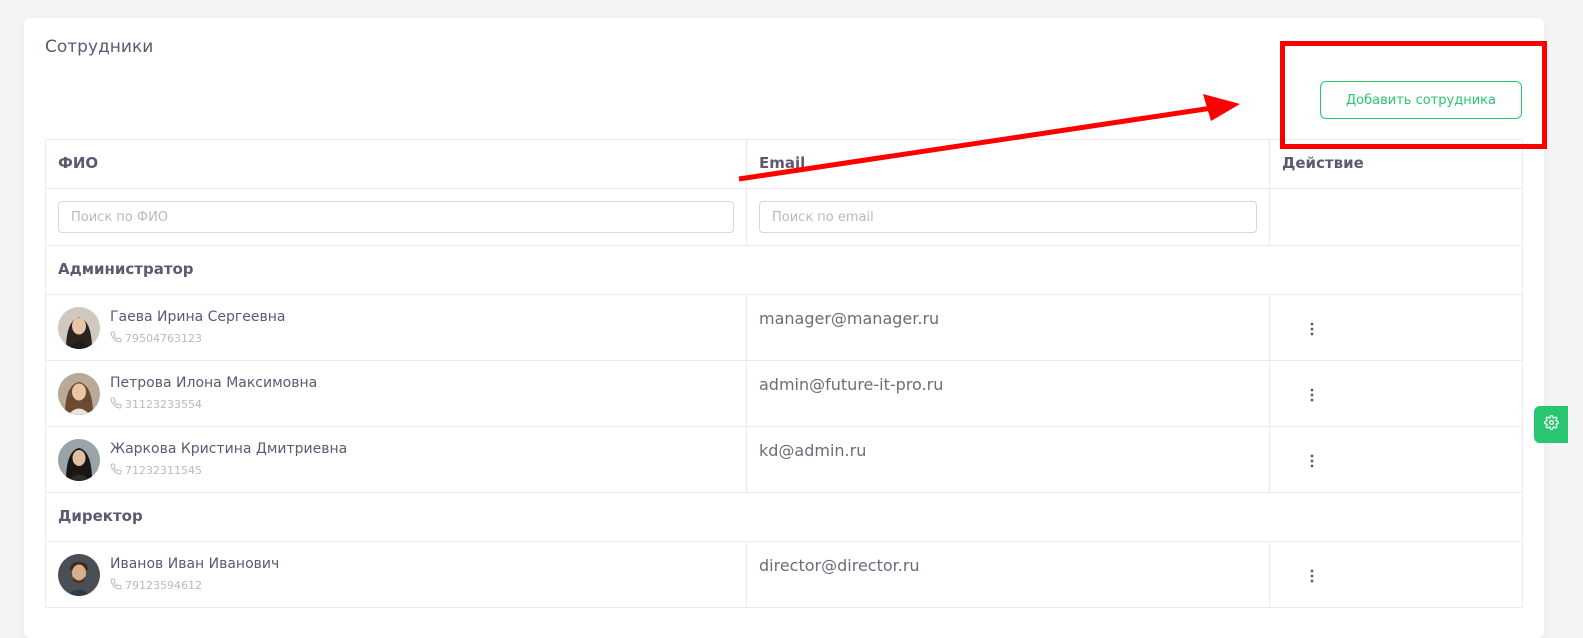 The height and width of the screenshot is (638, 1583). What do you see at coordinates (396, 164) in the screenshot?
I see `column-header-name: ФИО` at bounding box center [396, 164].